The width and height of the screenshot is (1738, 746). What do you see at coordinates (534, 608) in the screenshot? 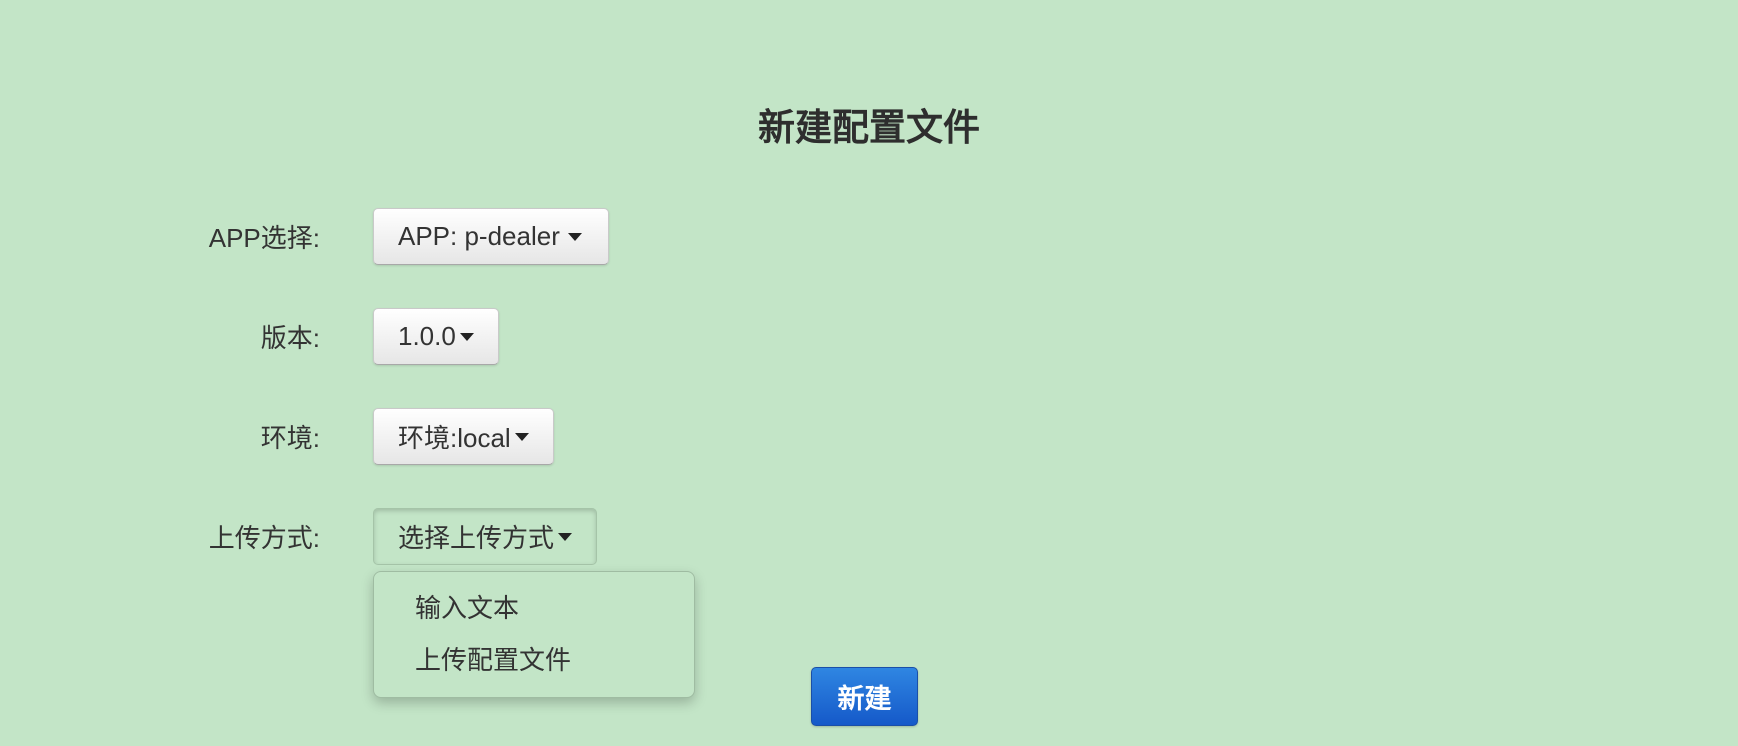
I see `menu-item-input-text: 输入文本` at bounding box center [534, 608].